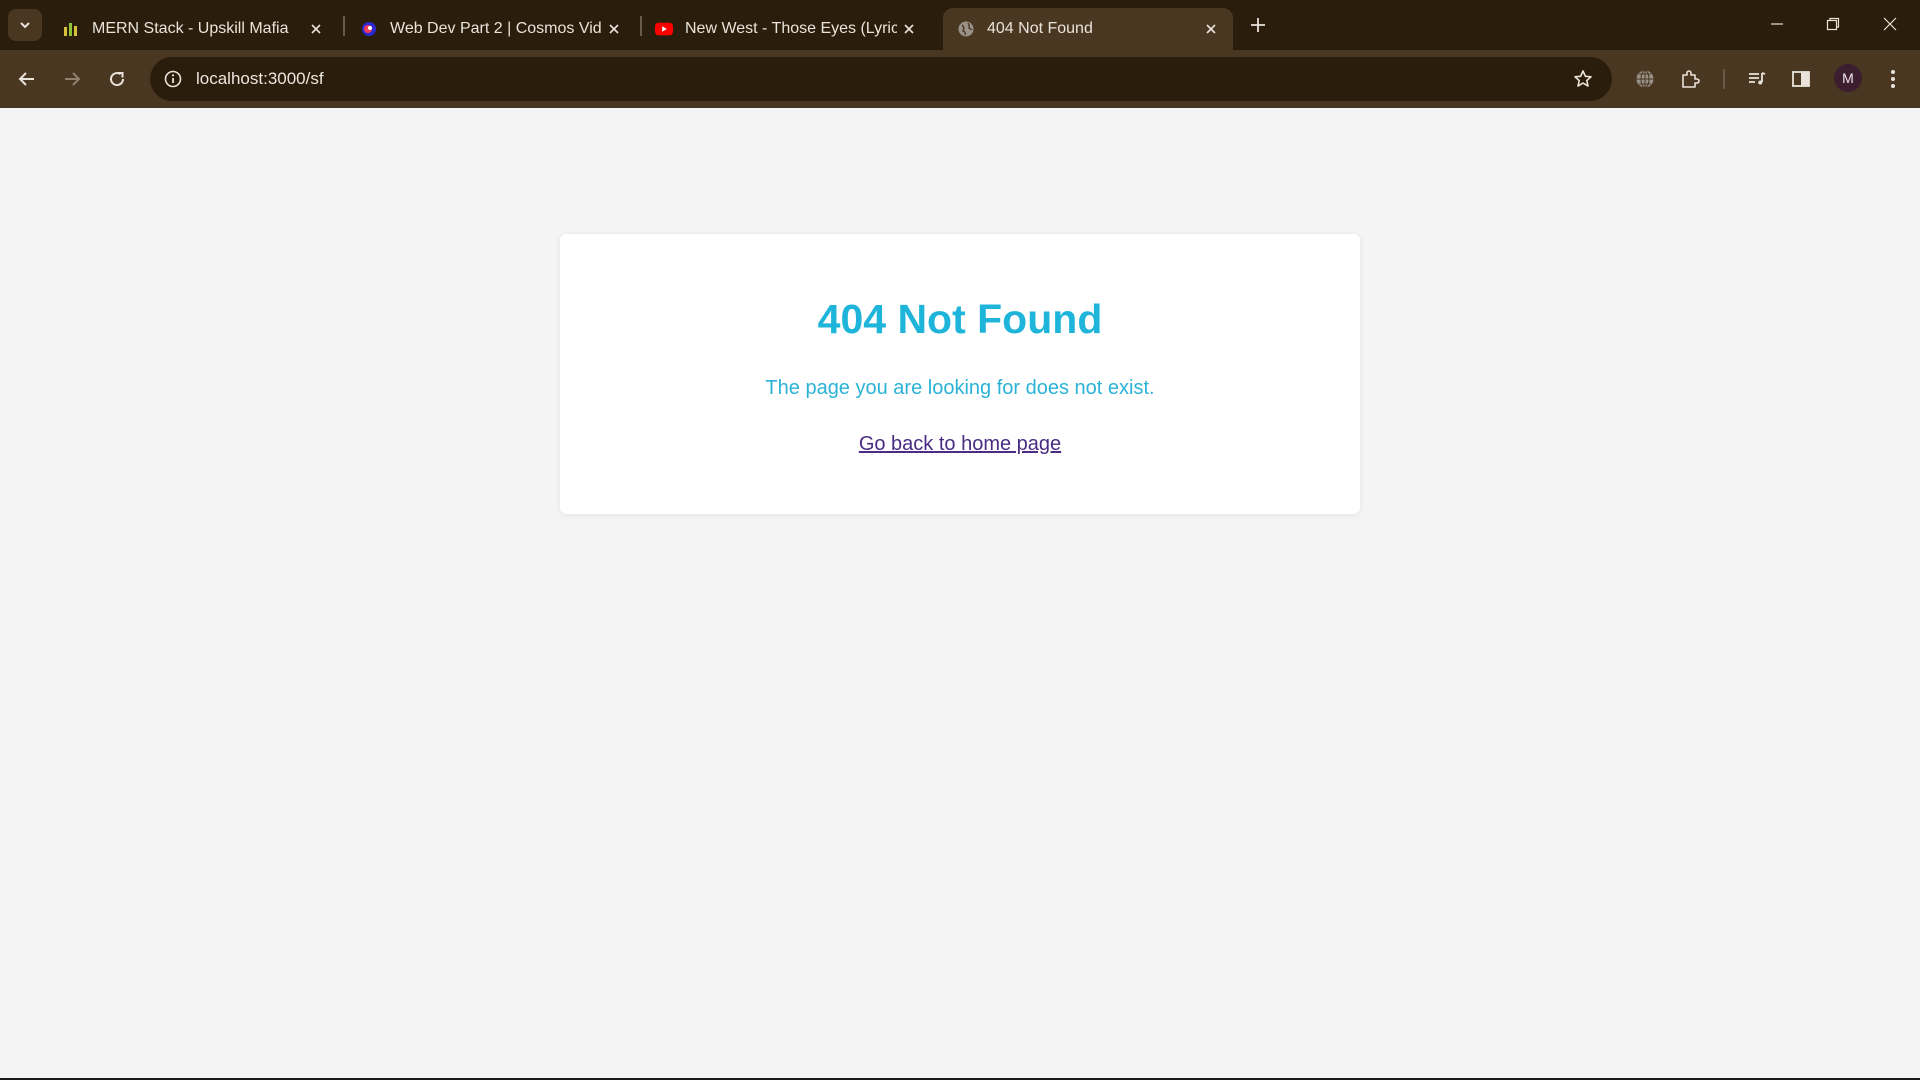 The width and height of the screenshot is (1920, 1080). I want to click on upskill-mafia-icon, so click(71, 29).